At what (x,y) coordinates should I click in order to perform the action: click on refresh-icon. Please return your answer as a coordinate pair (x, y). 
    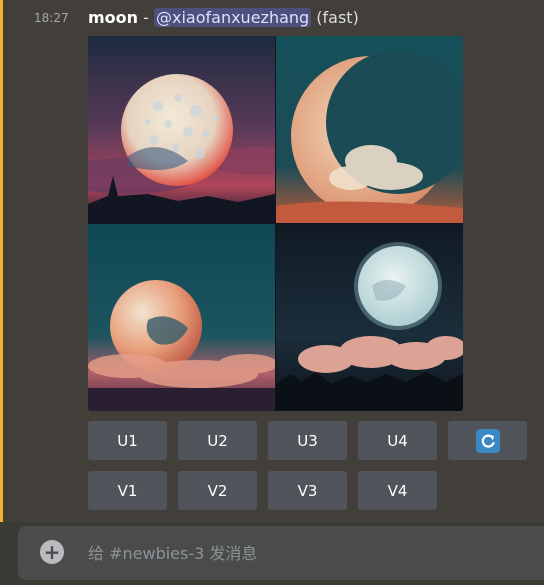
    Looking at the image, I should click on (487, 440).